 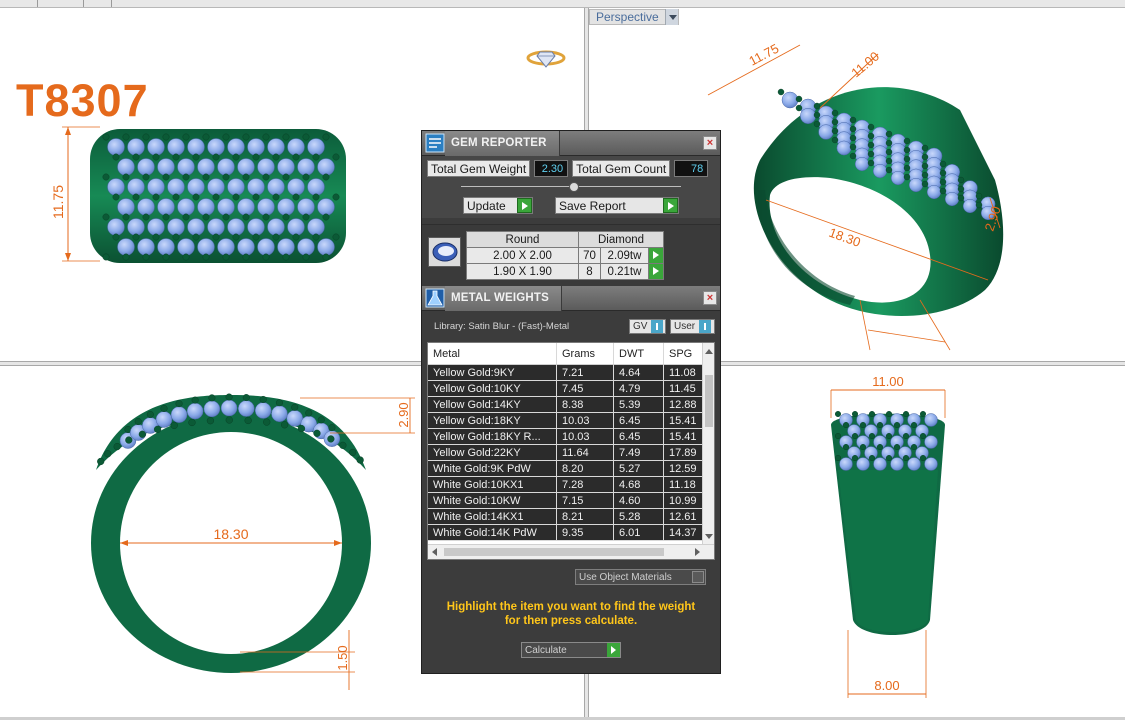 What do you see at coordinates (698, 577) in the screenshot?
I see `checkbox-icon` at bounding box center [698, 577].